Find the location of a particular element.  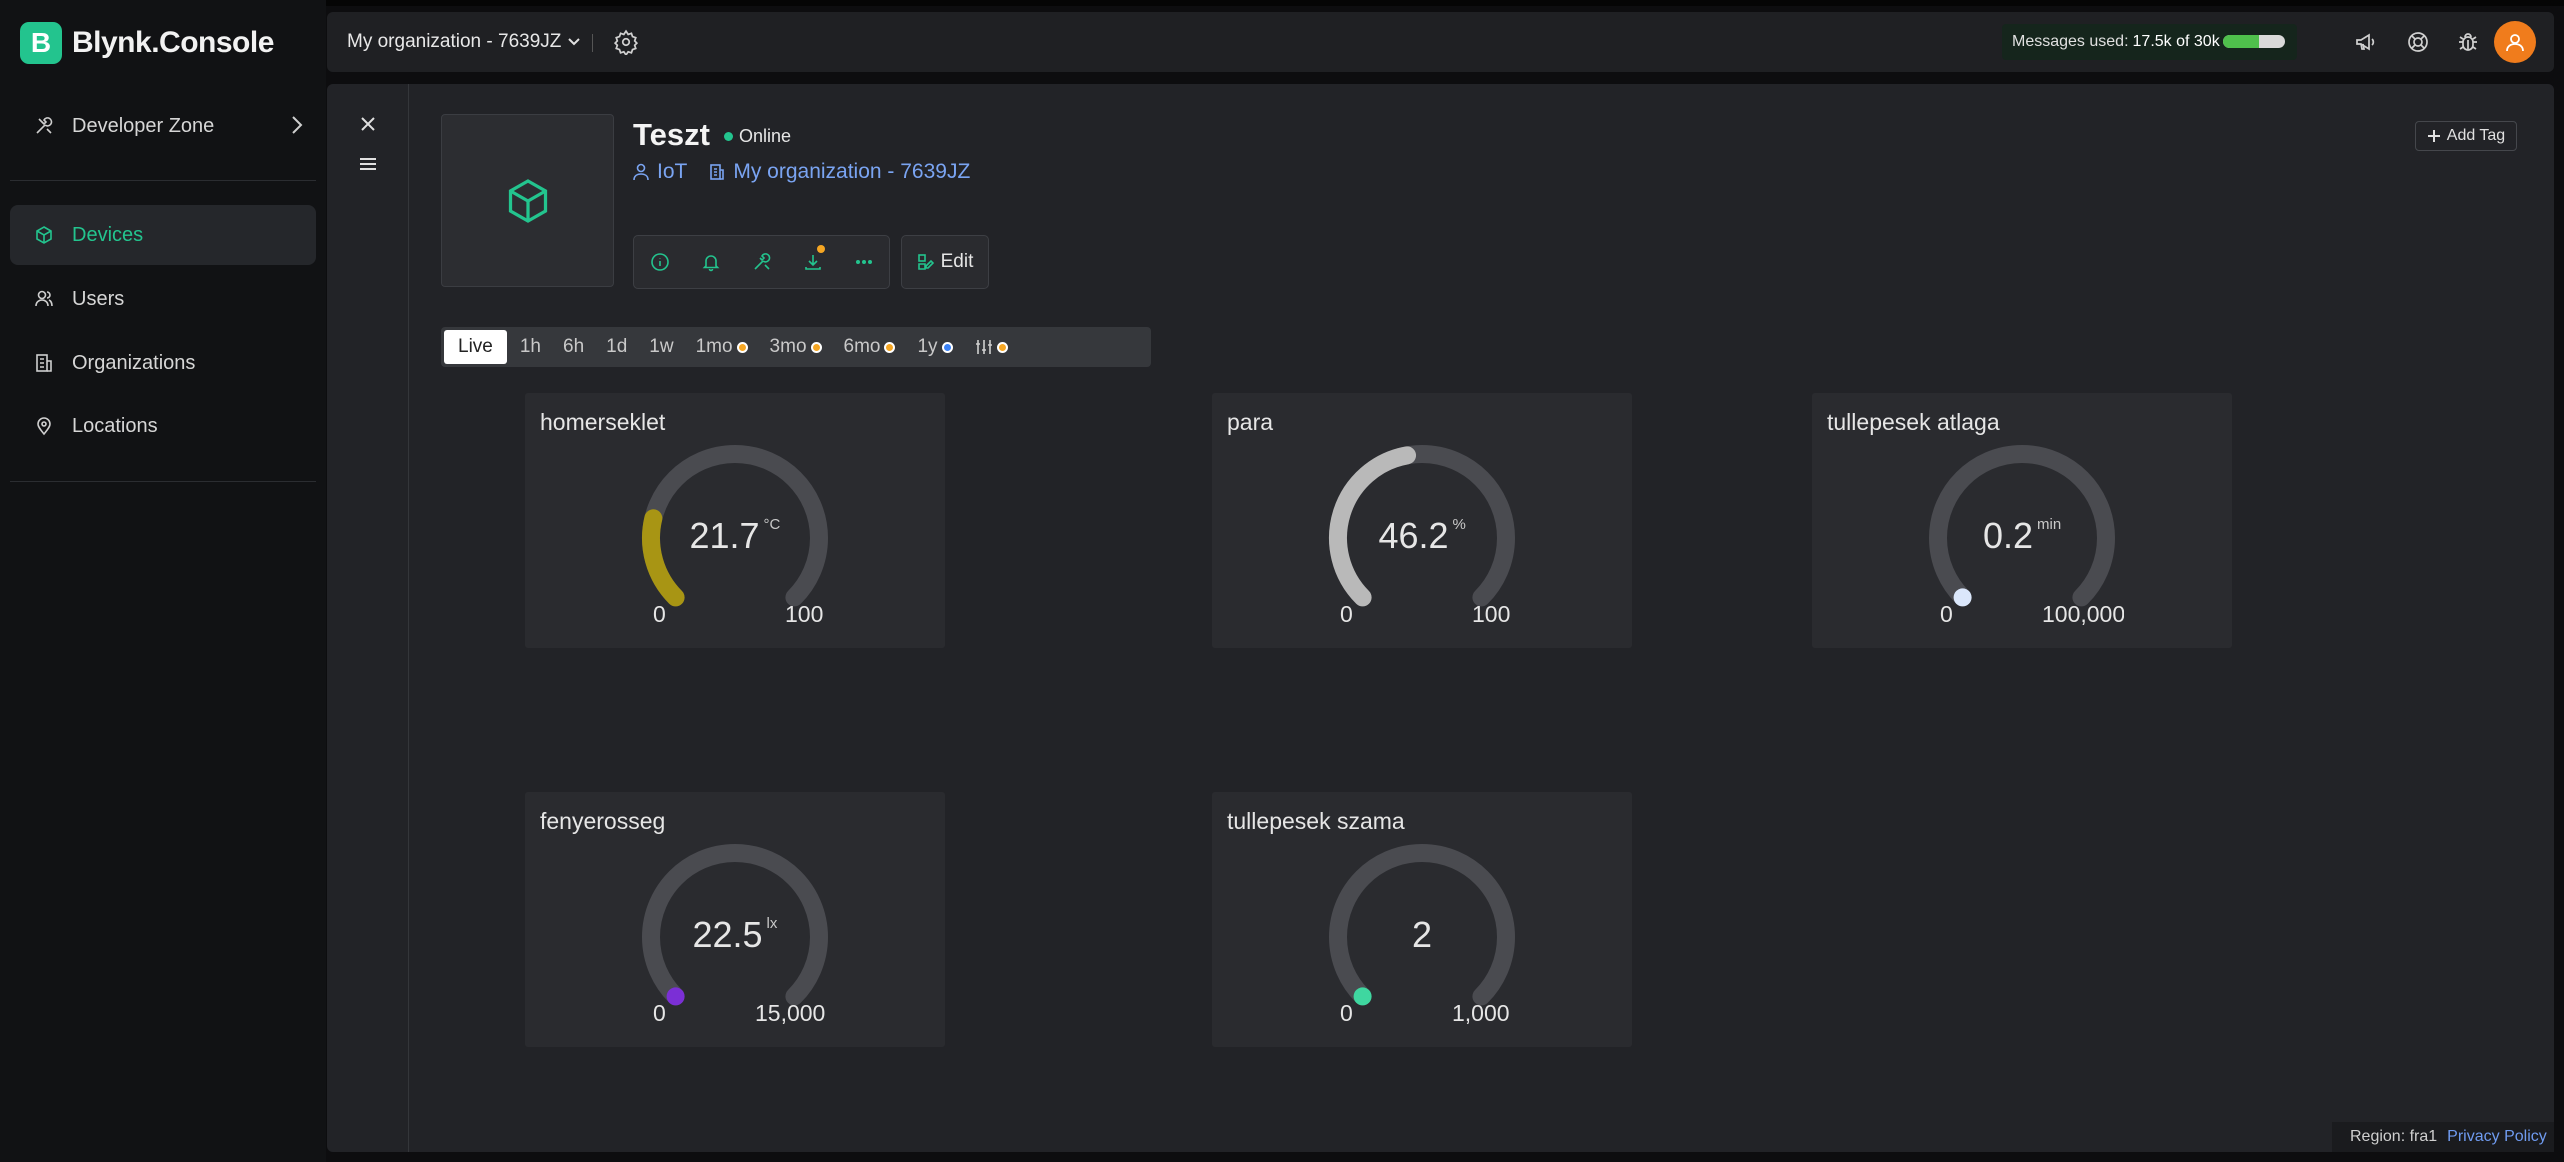

device-info-button is located at coordinates (659, 262).